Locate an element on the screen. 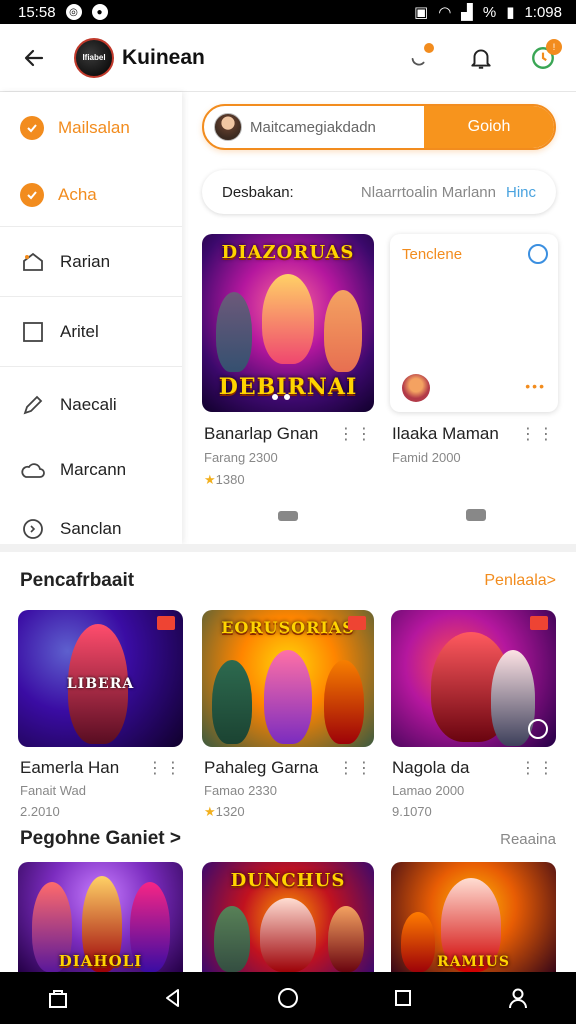  featured-game-card: DIAZORUAS DEBIRNAI is located at coordinates (288, 323).